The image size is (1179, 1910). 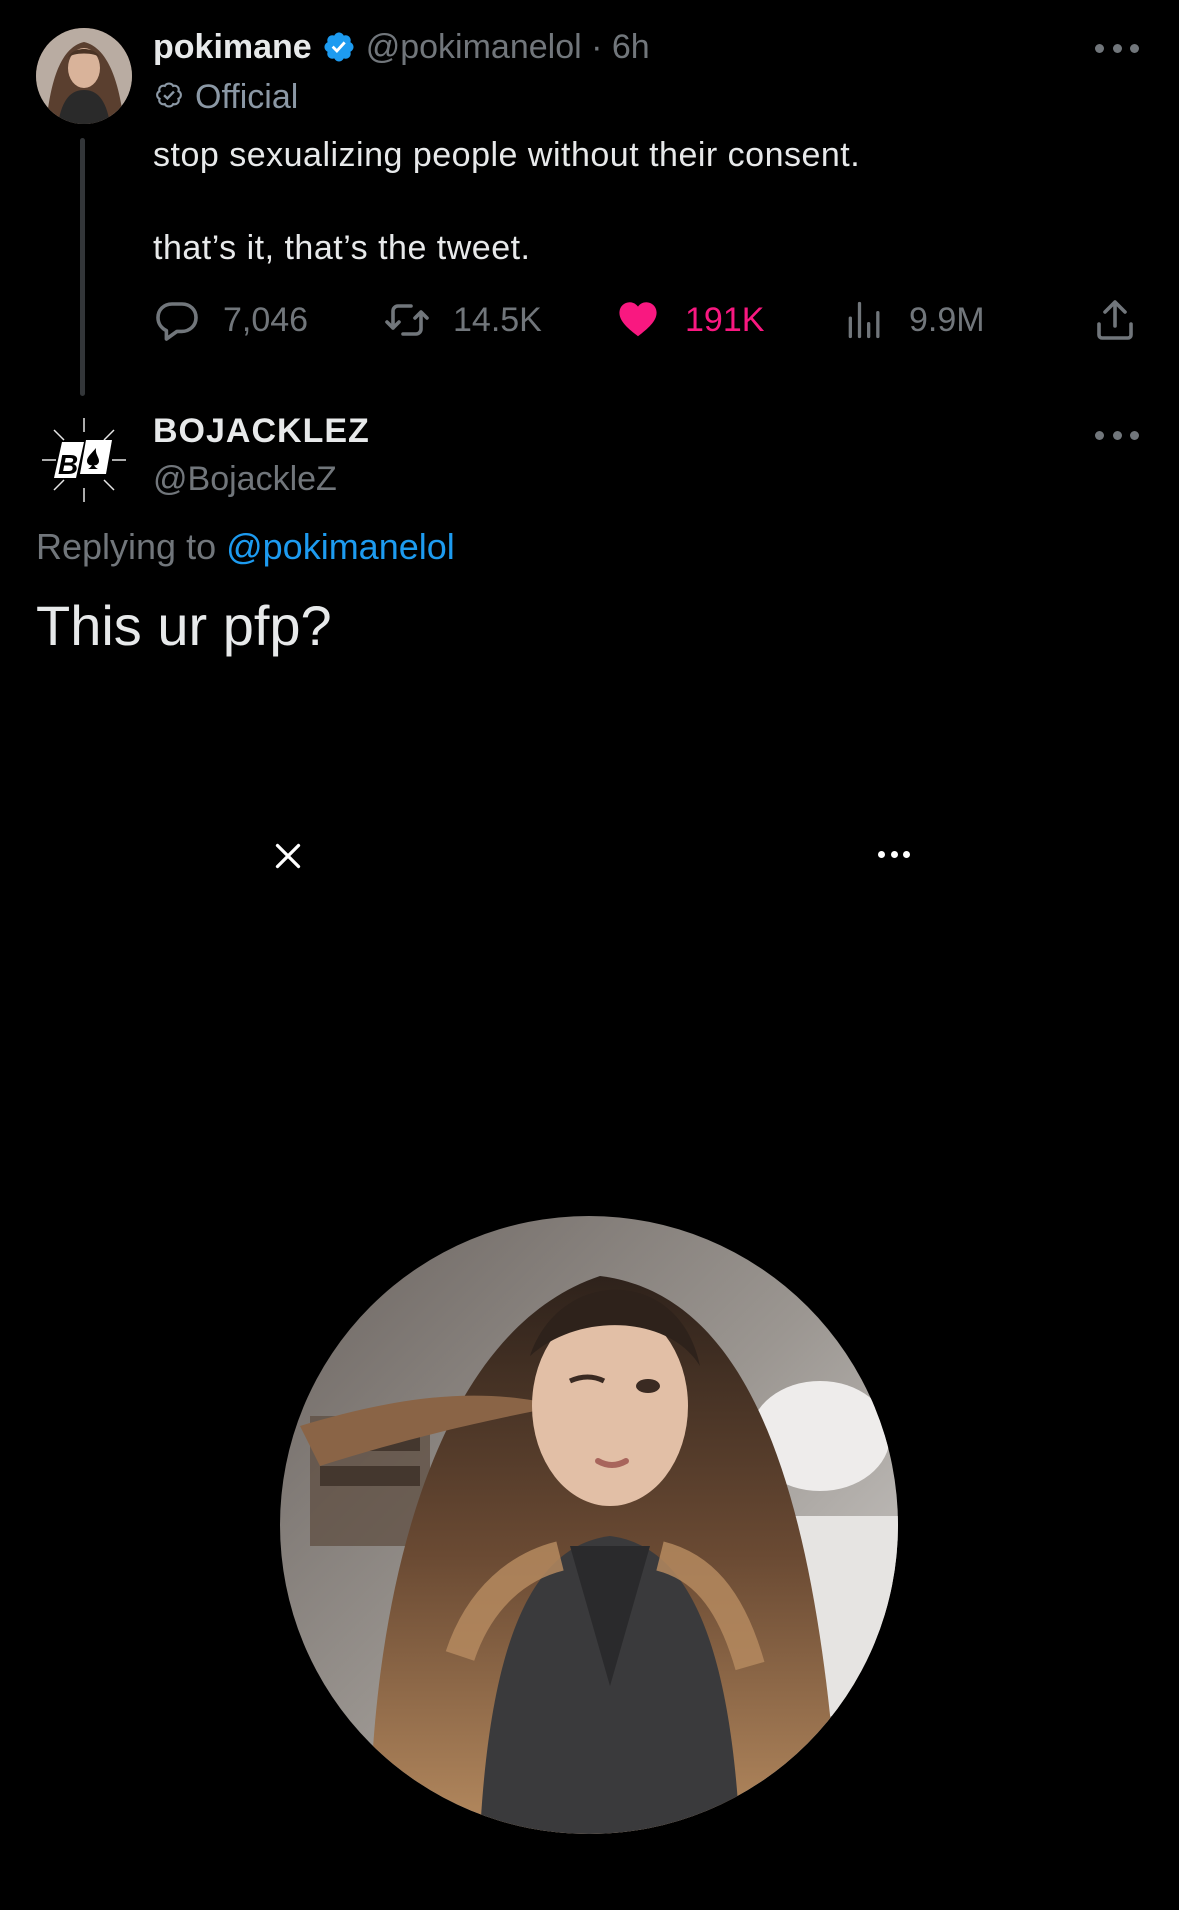 I want to click on verified-badge-icon, so click(x=339, y=47).